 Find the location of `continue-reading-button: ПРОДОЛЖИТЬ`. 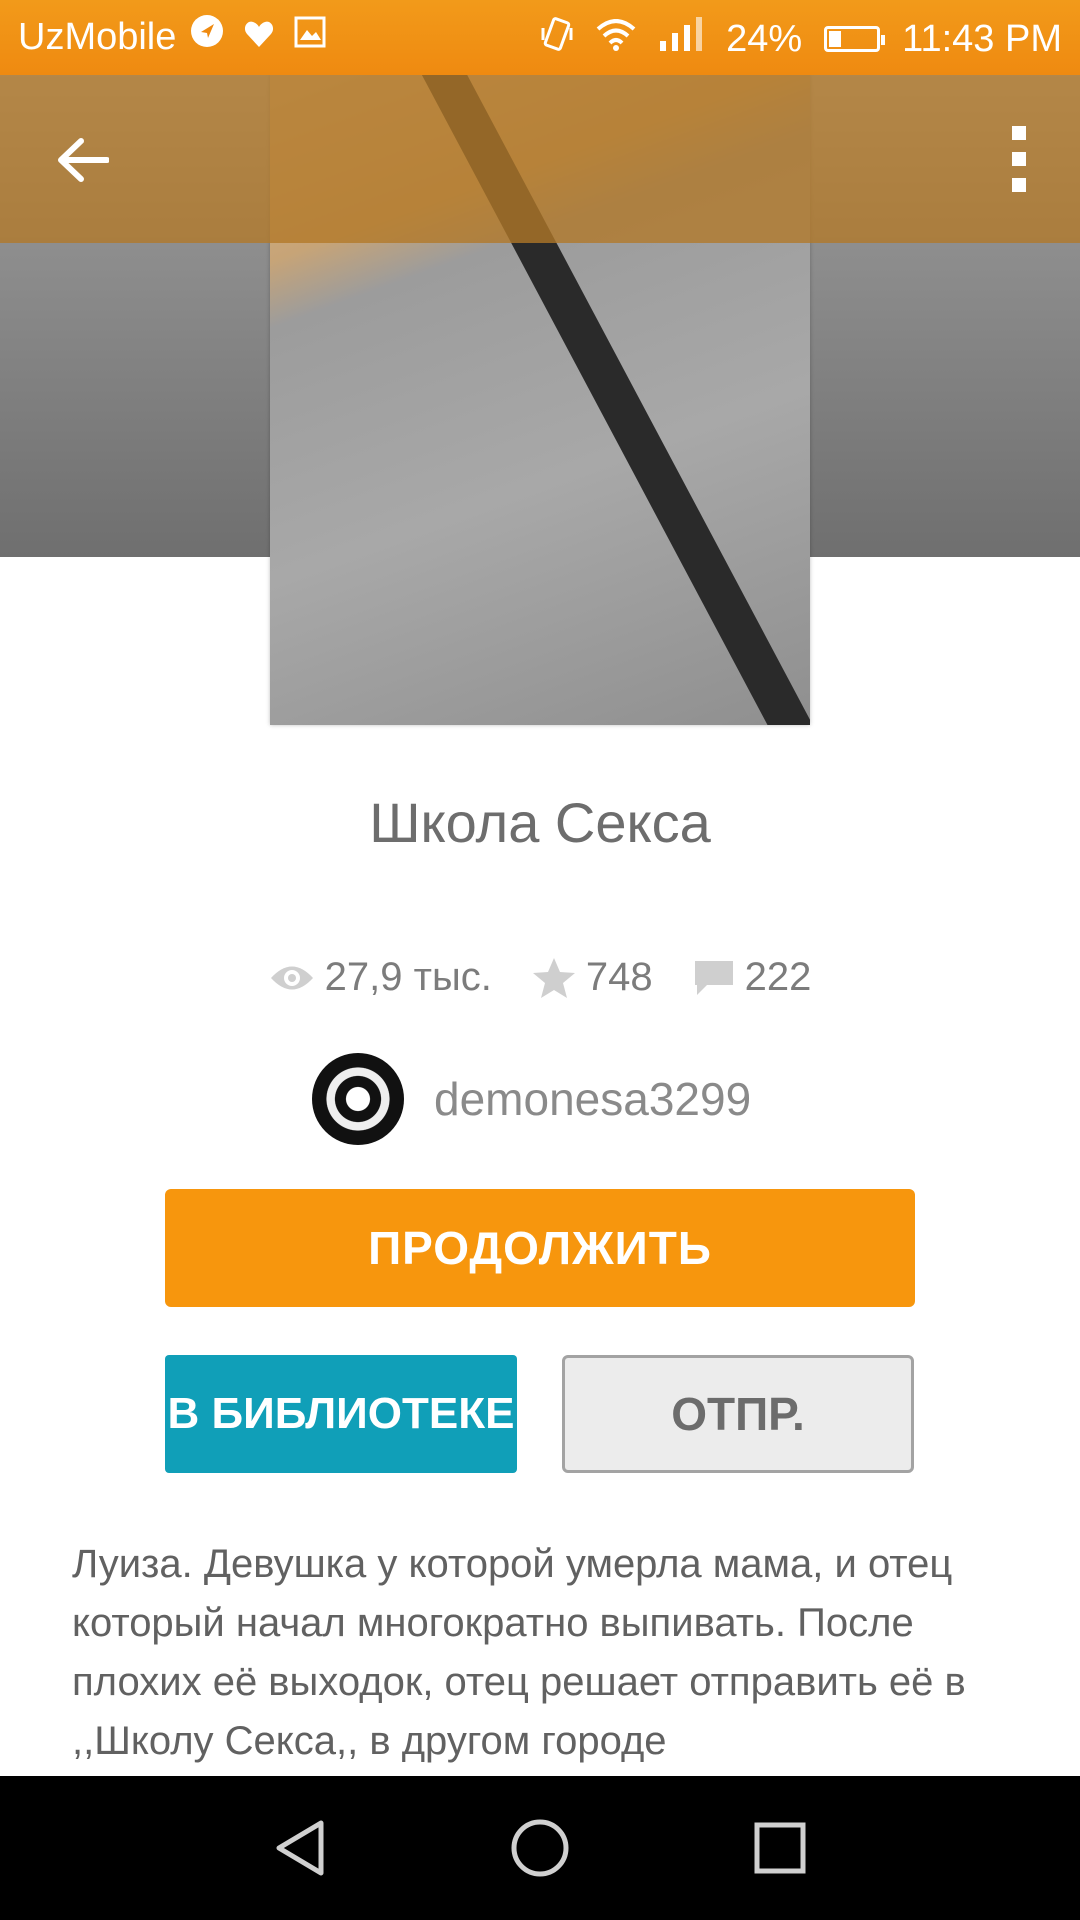

continue-reading-button: ПРОДОЛЖИТЬ is located at coordinates (540, 1248).